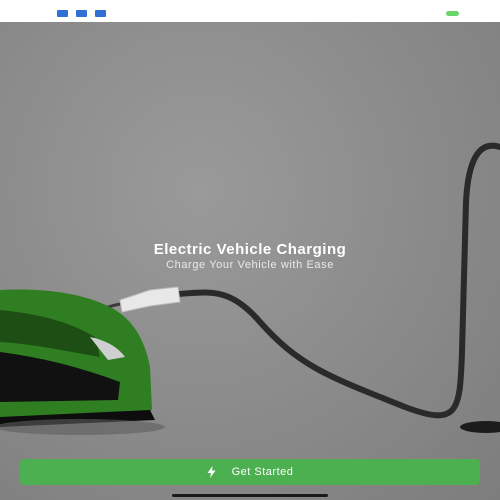 Image resolution: width=500 pixels, height=500 pixels. I want to click on status-bar, so click(250, 11).